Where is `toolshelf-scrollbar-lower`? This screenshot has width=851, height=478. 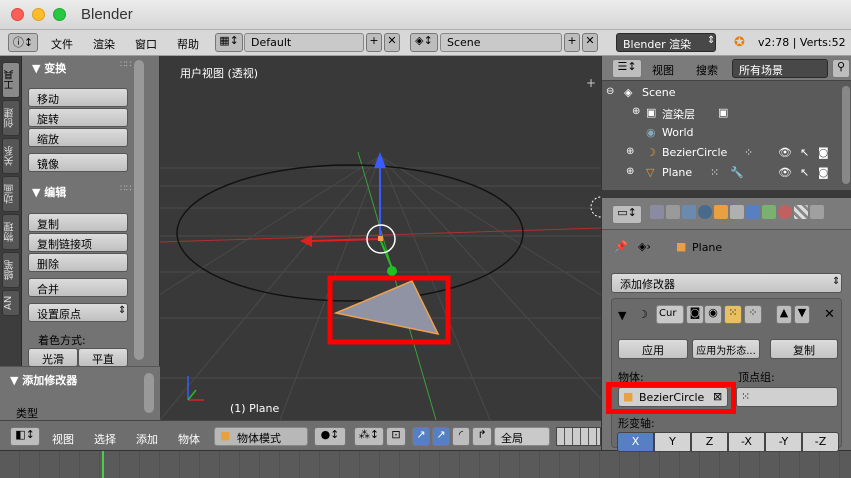 toolshelf-scrollbar-lower is located at coordinates (149, 393).